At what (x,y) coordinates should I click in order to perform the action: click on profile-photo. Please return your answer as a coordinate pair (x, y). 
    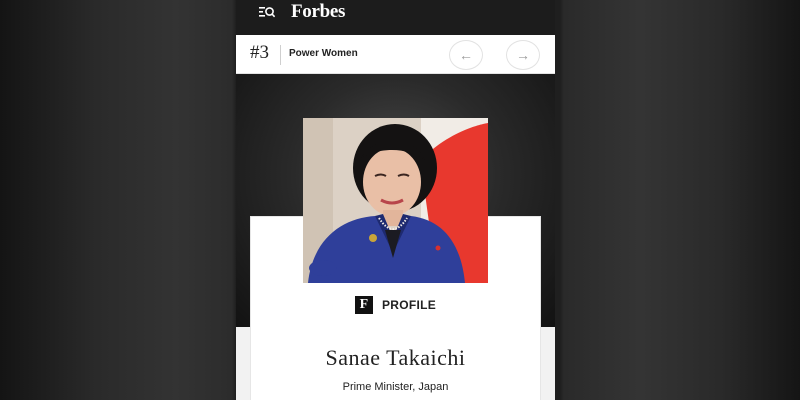
    Looking at the image, I should click on (395, 200).